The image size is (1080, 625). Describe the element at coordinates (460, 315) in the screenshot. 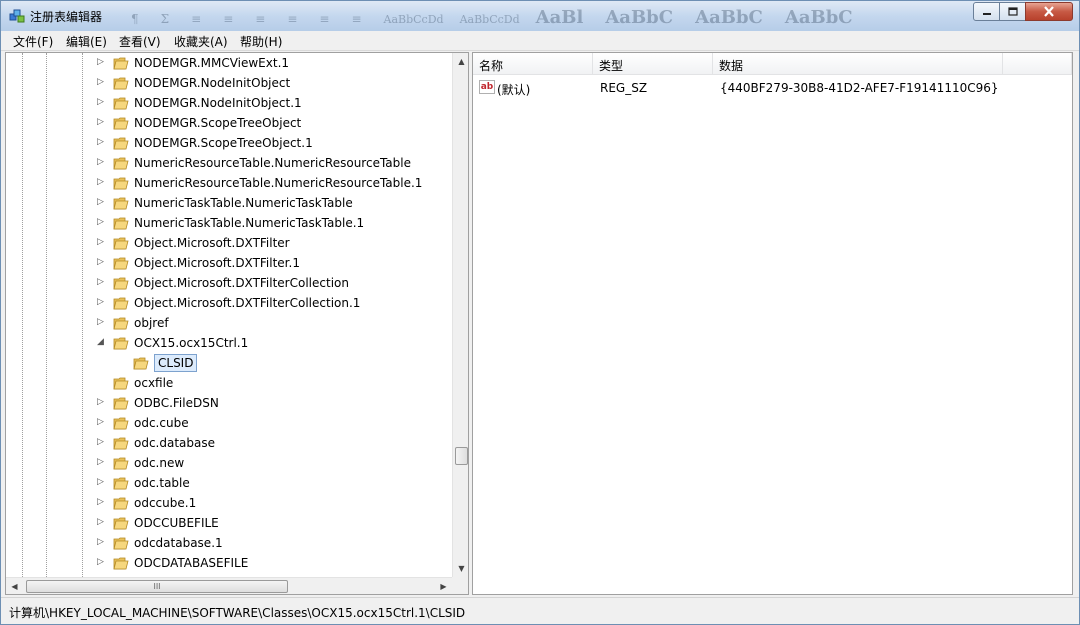

I see `tree-vertical-scrollbar: ▲ ▼` at that location.